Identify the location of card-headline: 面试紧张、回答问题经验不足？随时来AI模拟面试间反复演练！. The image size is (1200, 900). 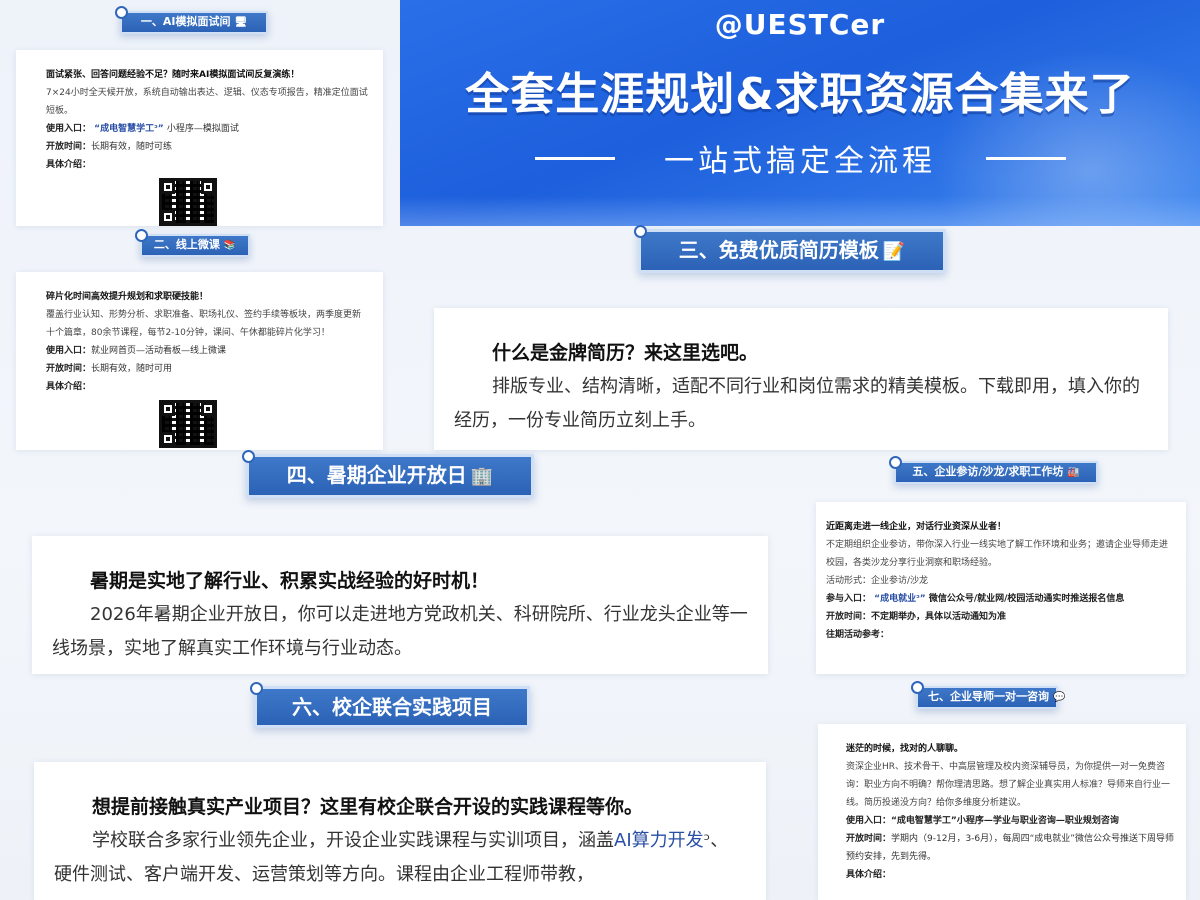
(173, 75).